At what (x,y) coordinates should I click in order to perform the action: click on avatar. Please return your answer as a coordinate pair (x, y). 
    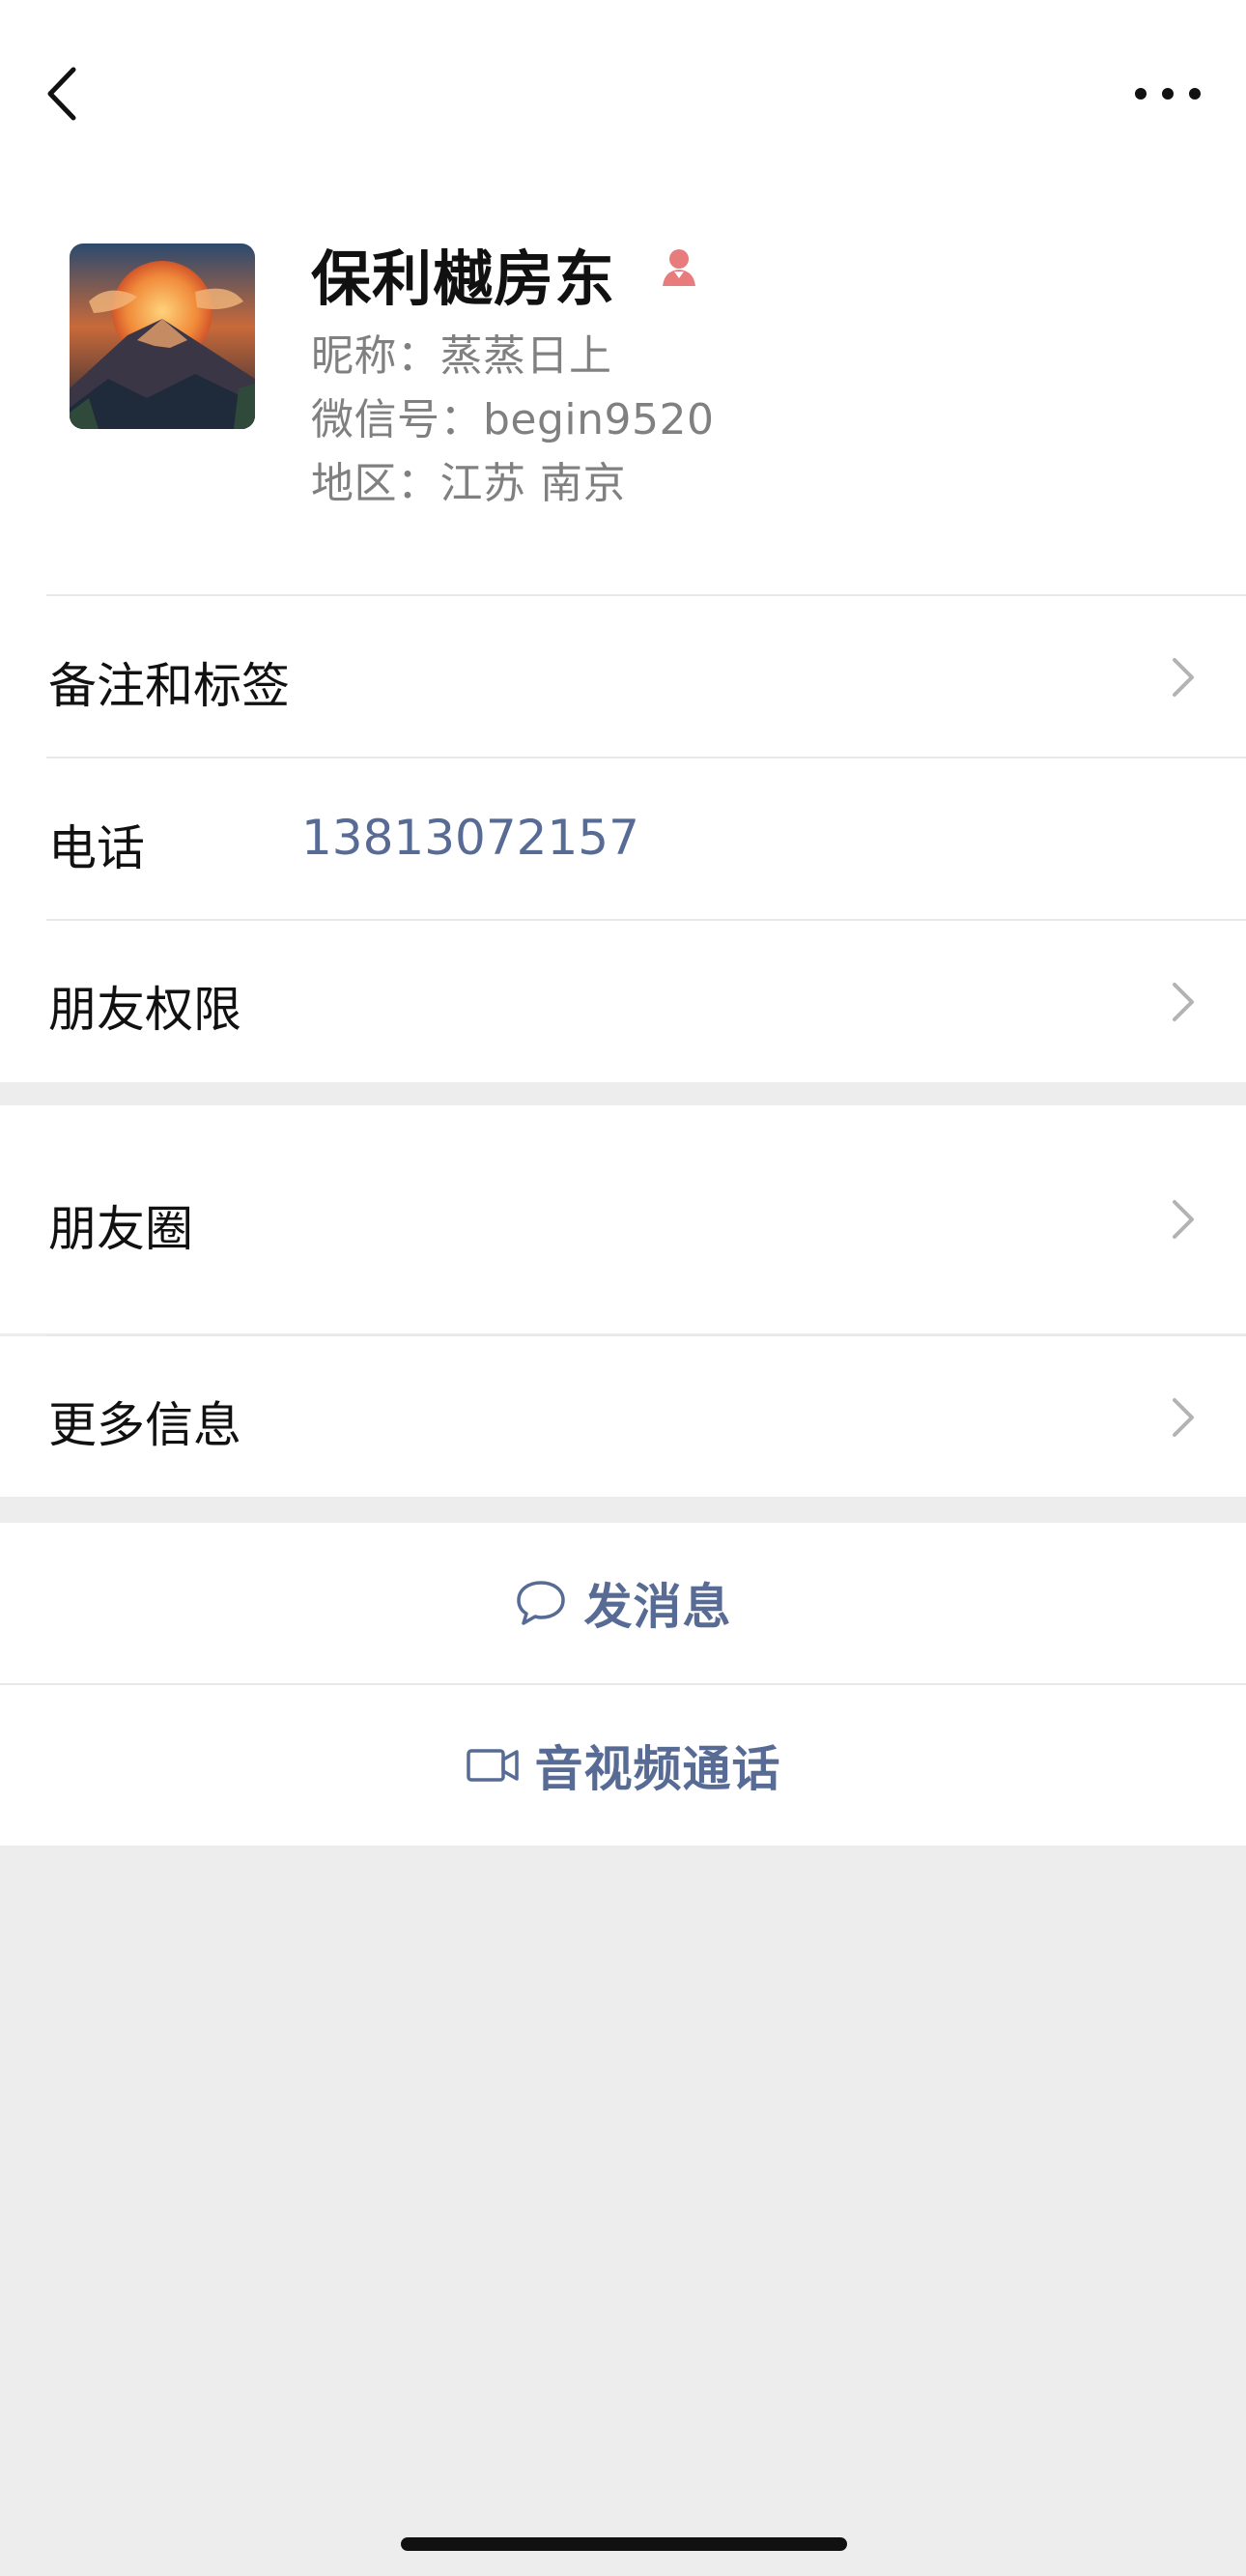
    Looking at the image, I should click on (162, 336).